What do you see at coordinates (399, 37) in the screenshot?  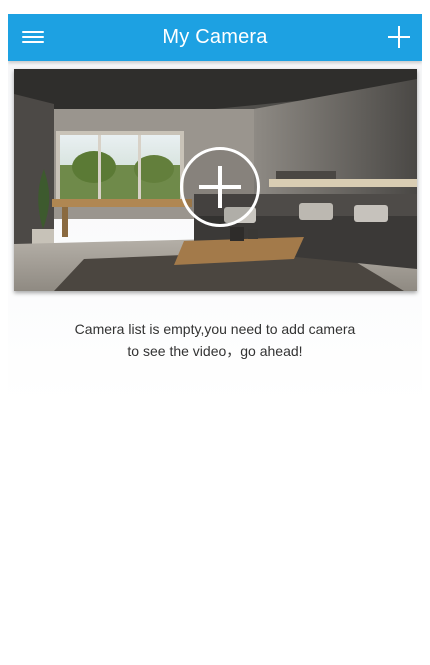 I see `add-camera-plus-icon` at bounding box center [399, 37].